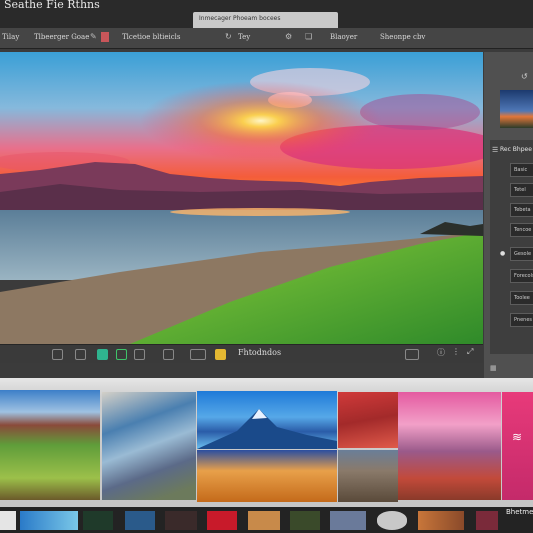 Image resolution: width=533 pixels, height=533 pixels. What do you see at coordinates (521, 254) in the screenshot?
I see `panel-item-5: Gesole` at bounding box center [521, 254].